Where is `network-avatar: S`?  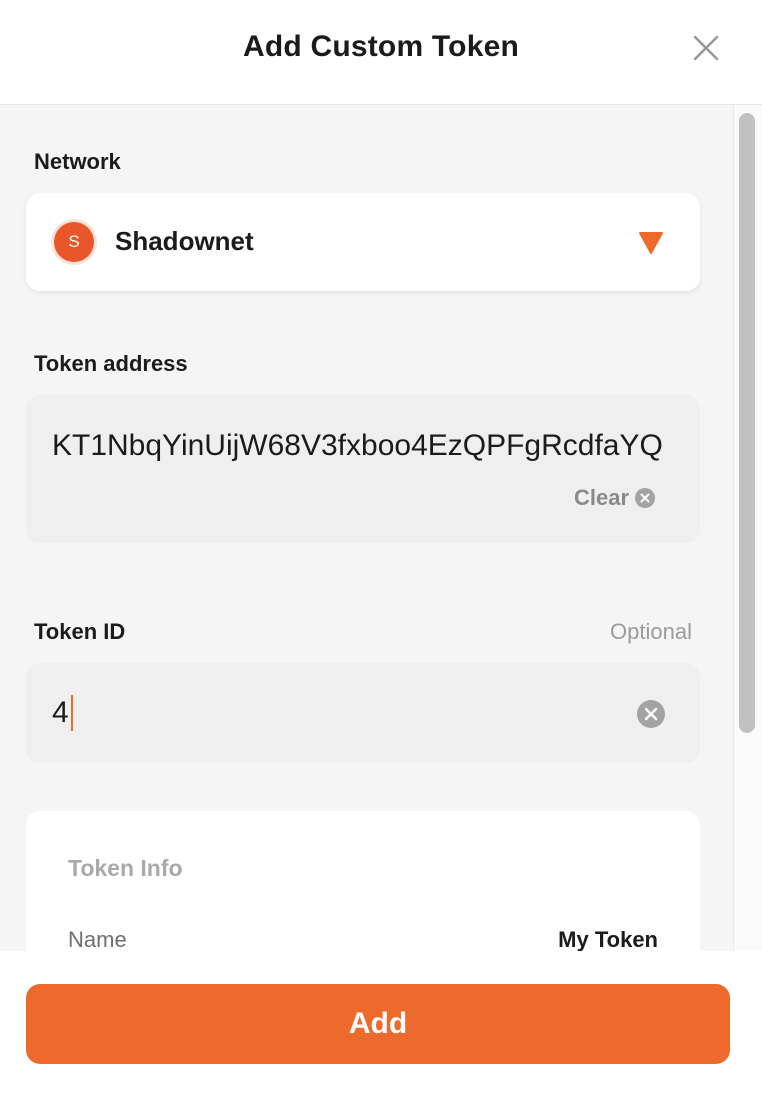
network-avatar: S is located at coordinates (74, 242).